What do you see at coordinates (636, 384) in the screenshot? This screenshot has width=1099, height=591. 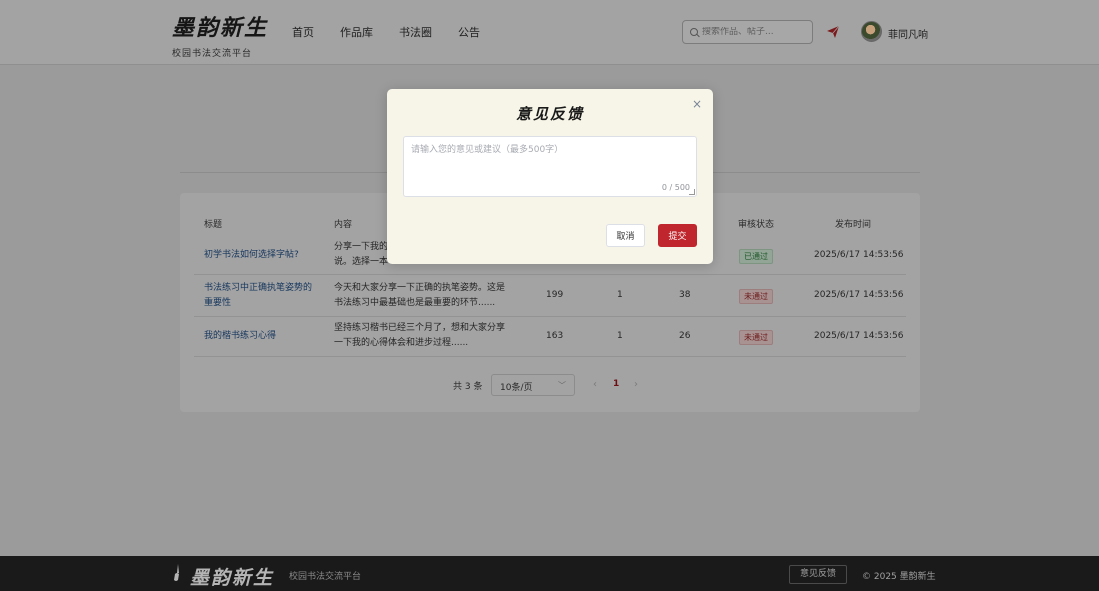 I see `next-page-button: ›` at bounding box center [636, 384].